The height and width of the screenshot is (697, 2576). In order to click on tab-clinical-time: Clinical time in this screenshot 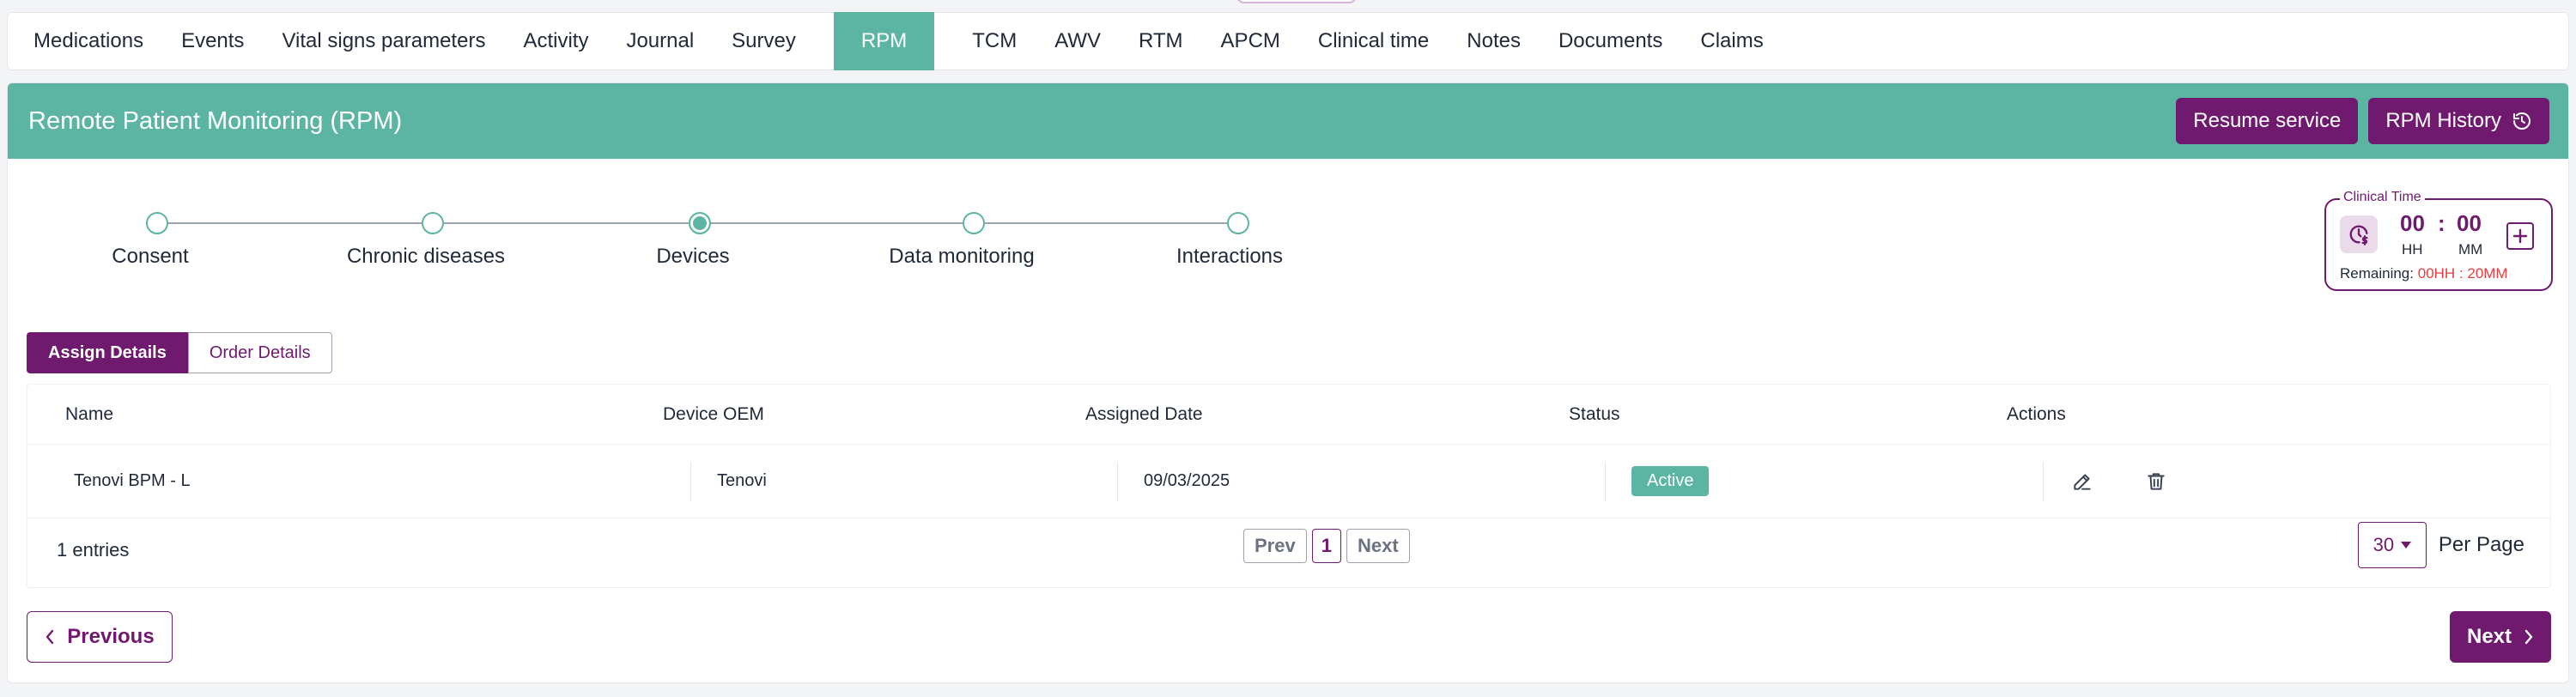, I will do `click(1374, 41)`.